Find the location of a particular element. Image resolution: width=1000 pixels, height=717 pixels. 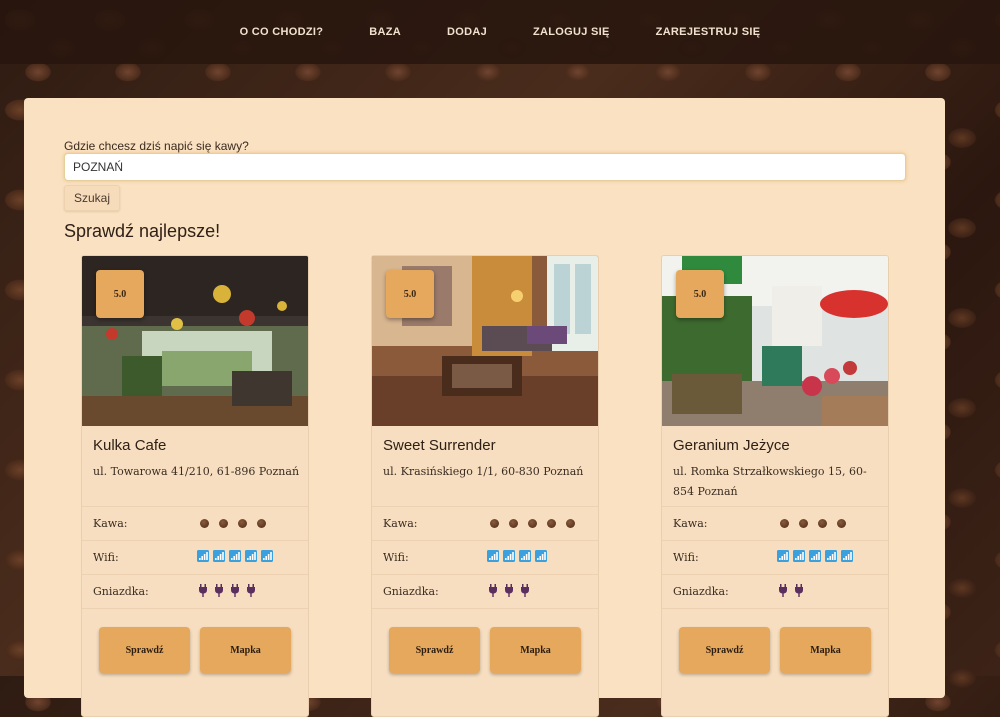

nav-link-register: ZAREJESTRUJ SIĘ is located at coordinates (708, 32).